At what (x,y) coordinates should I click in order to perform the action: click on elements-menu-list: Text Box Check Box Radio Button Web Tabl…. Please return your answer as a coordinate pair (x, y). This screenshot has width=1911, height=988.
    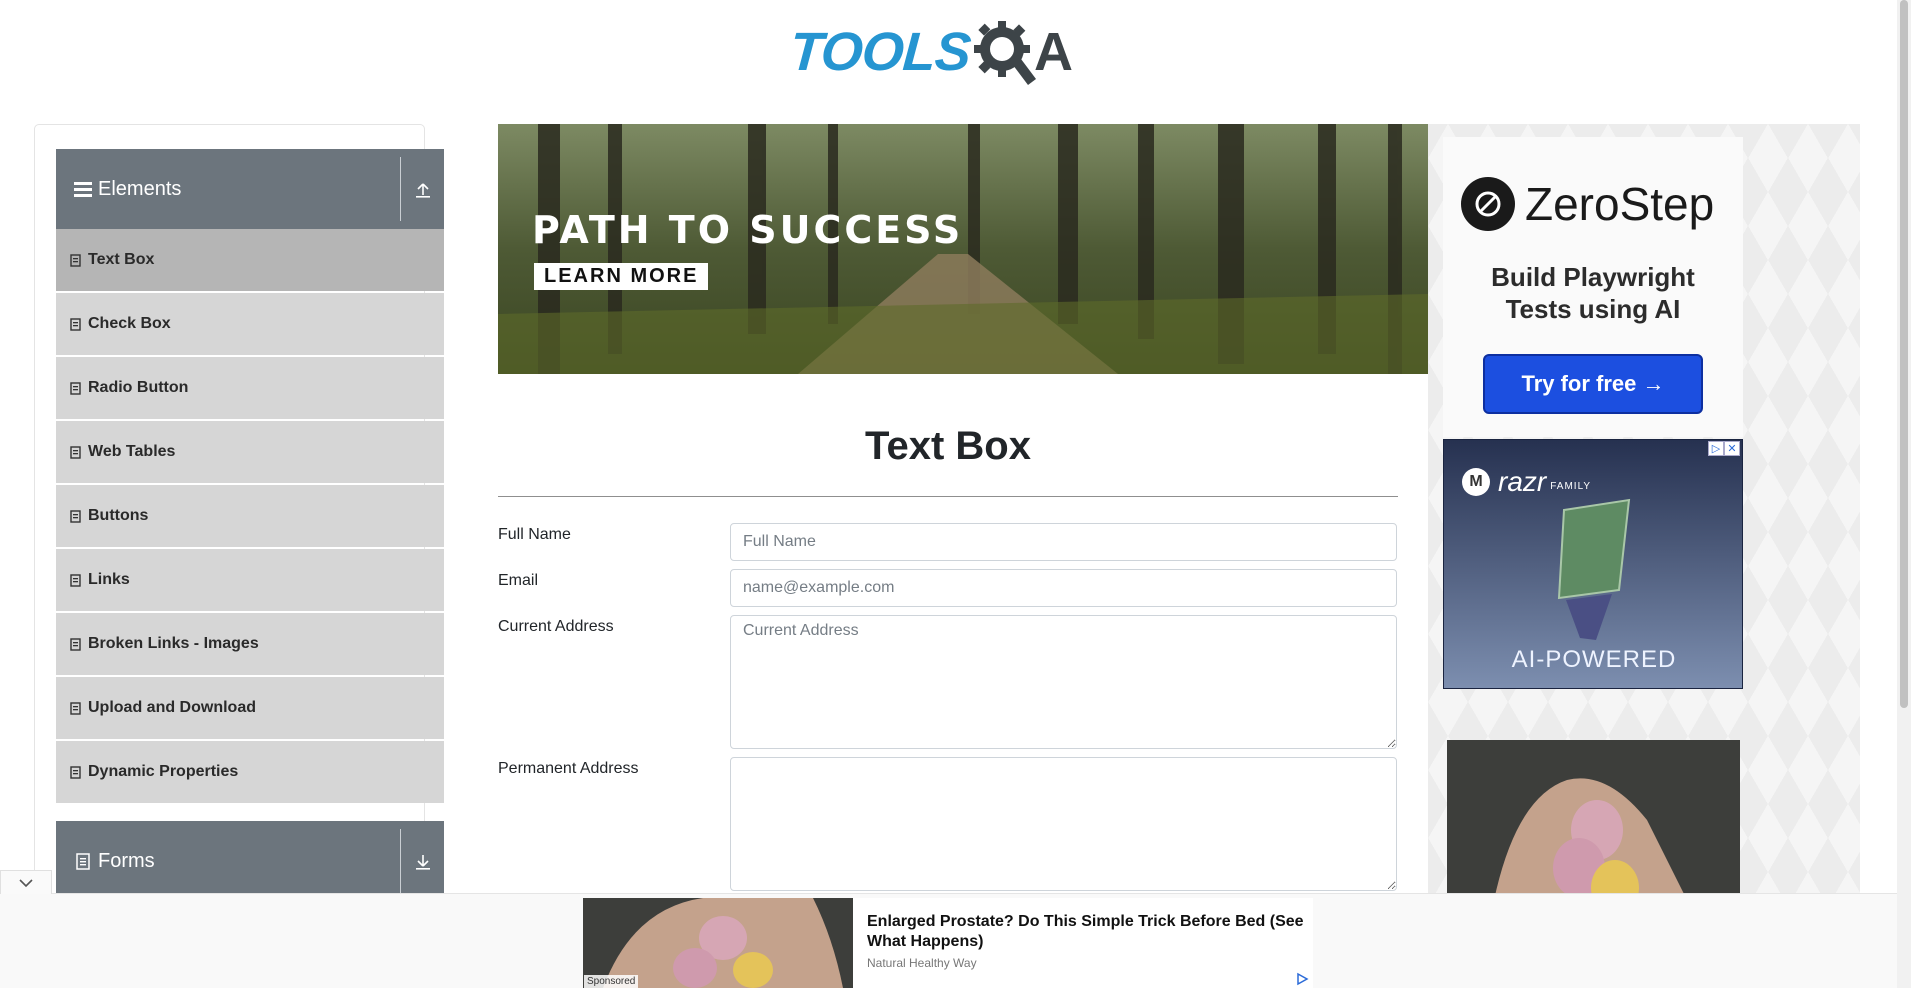
    Looking at the image, I should click on (250, 517).